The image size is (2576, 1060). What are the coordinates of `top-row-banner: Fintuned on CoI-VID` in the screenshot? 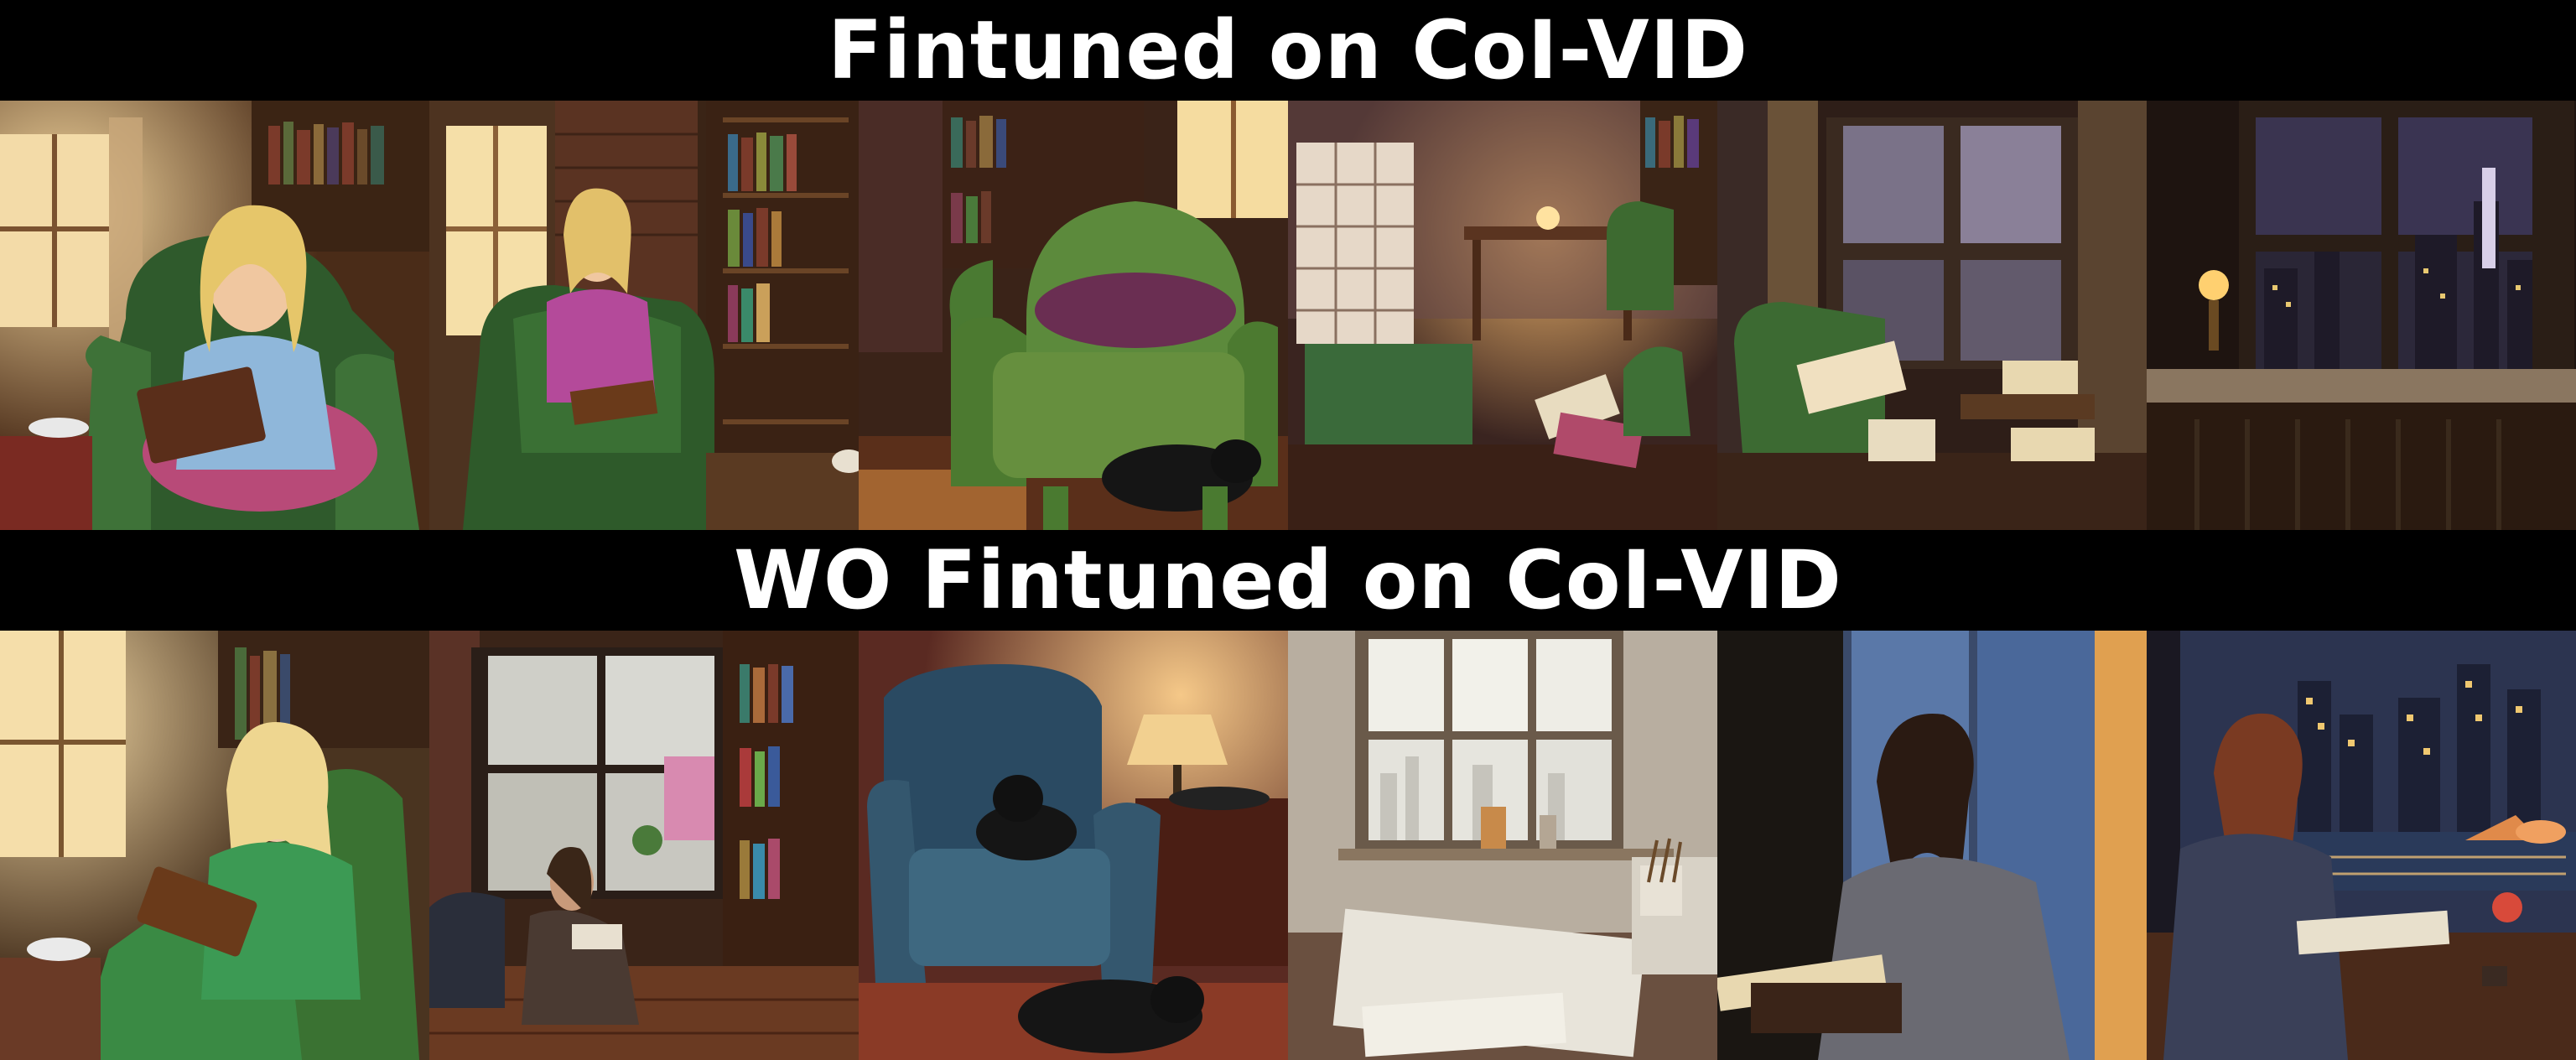 It's located at (1288, 50).